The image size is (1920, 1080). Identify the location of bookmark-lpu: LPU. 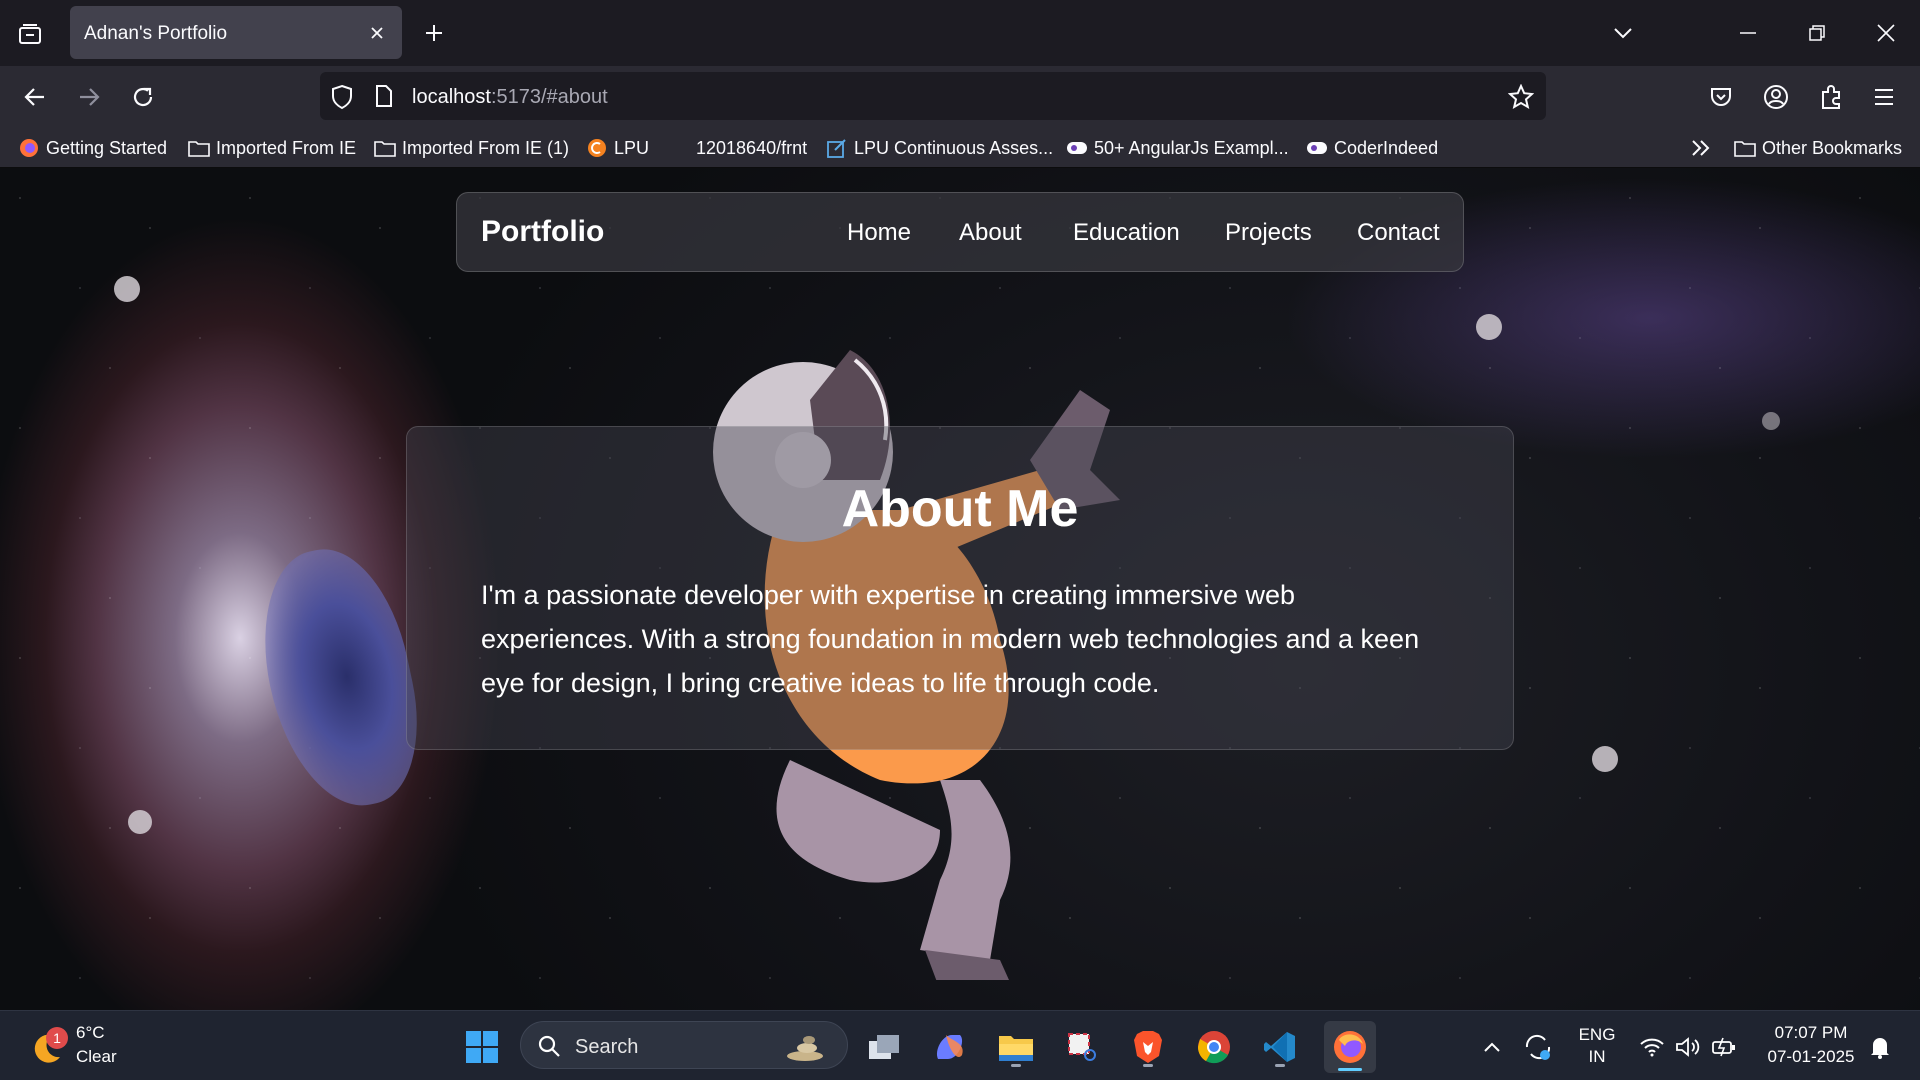
(617, 148).